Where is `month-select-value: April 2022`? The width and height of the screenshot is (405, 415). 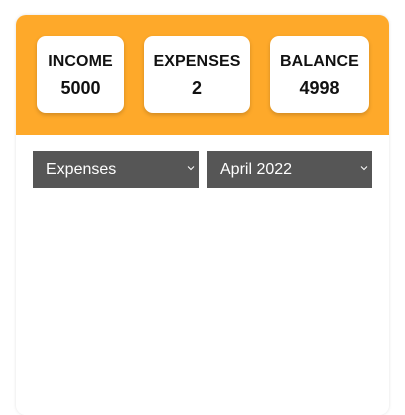 month-select-value: April 2022 is located at coordinates (256, 169).